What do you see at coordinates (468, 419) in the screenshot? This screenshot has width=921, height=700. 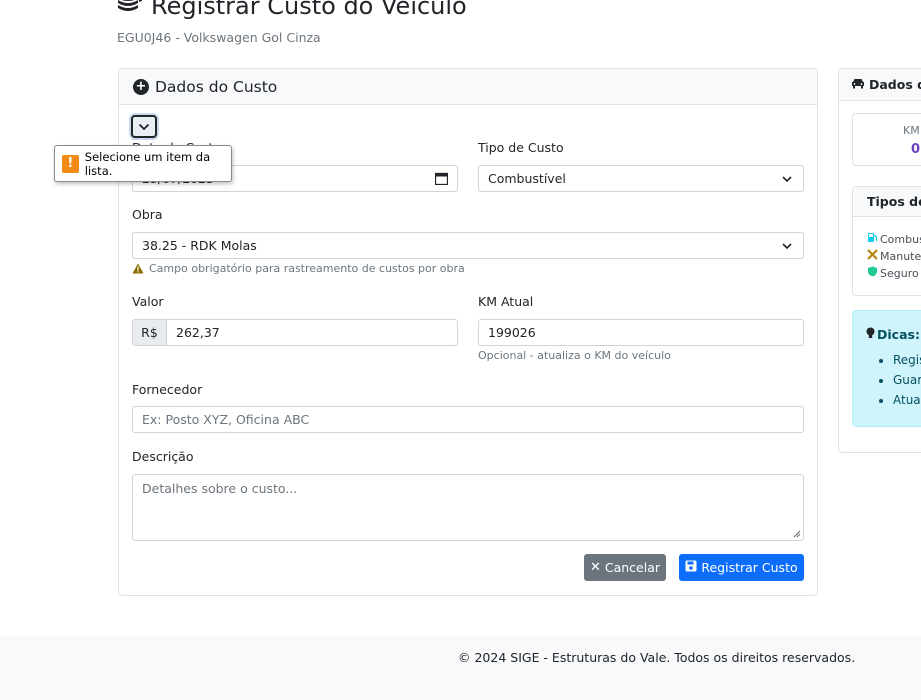 I see `fornecedor-input: Ex: Posto XYZ, Oficina ABC` at bounding box center [468, 419].